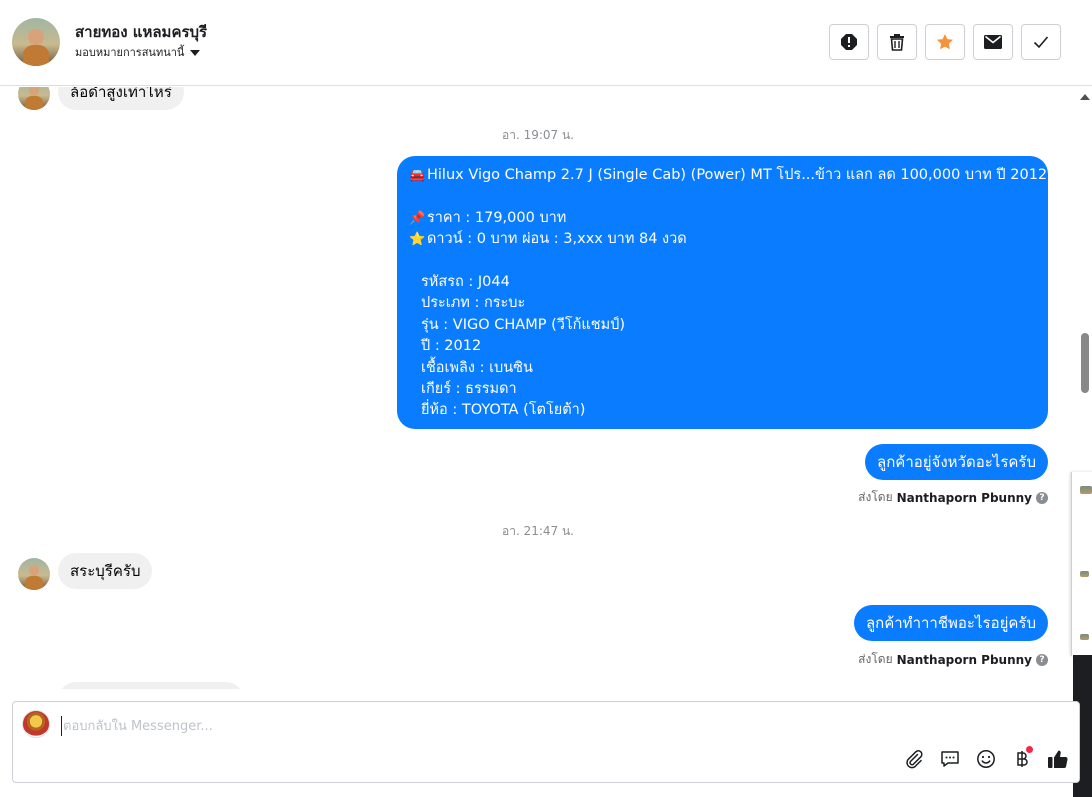 This screenshot has width=1092, height=797. I want to click on star-emoji-icon: ⭐, so click(417, 240).